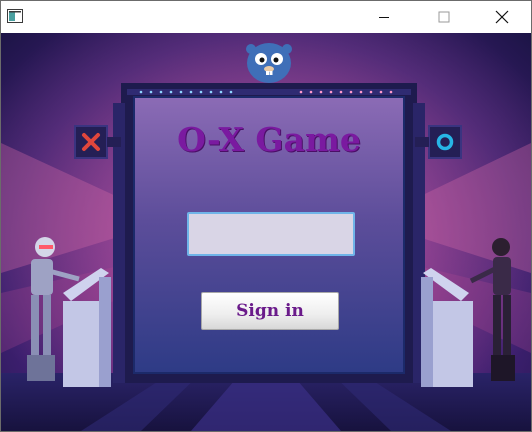 The width and height of the screenshot is (532, 432). What do you see at coordinates (269, 139) in the screenshot?
I see `game-title: O-X Game` at bounding box center [269, 139].